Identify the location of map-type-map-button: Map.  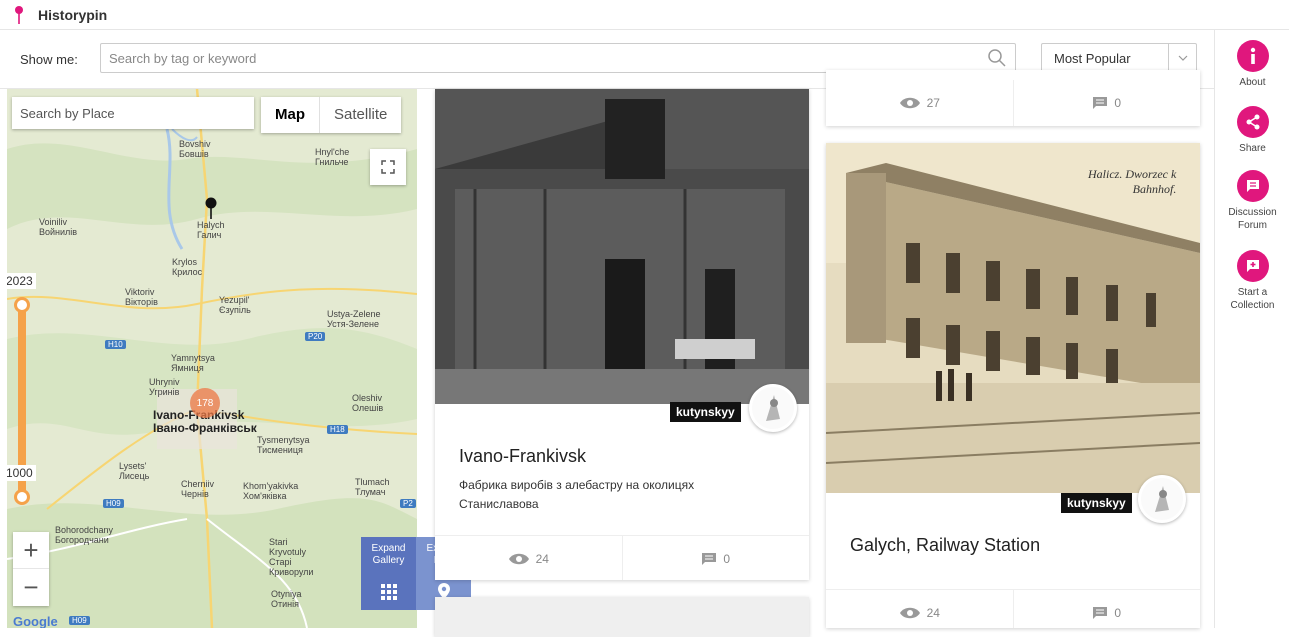
(290, 115).